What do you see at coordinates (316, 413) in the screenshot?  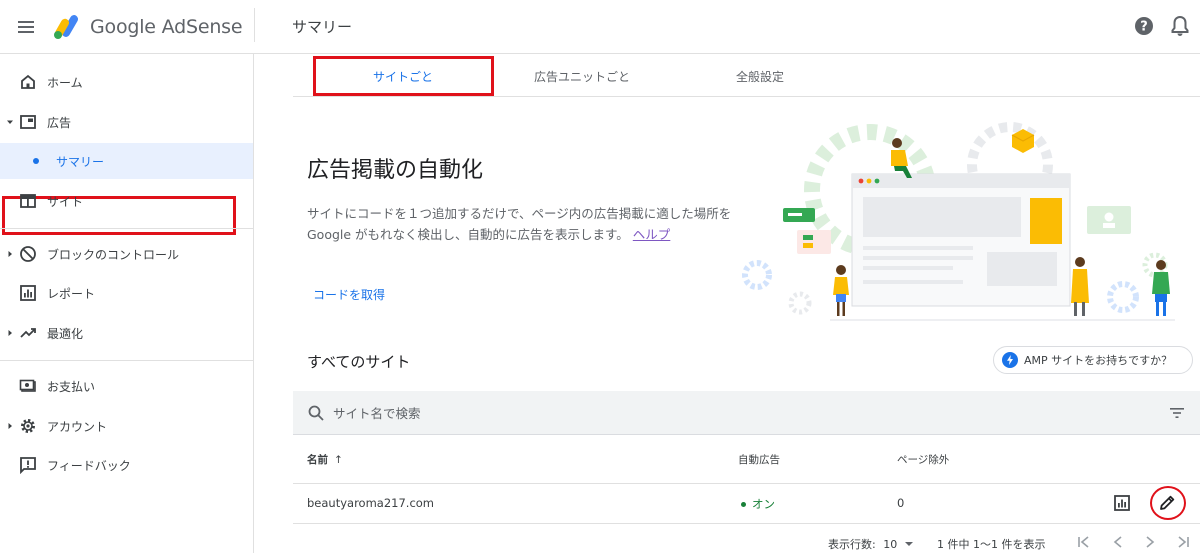 I see `search-icon` at bounding box center [316, 413].